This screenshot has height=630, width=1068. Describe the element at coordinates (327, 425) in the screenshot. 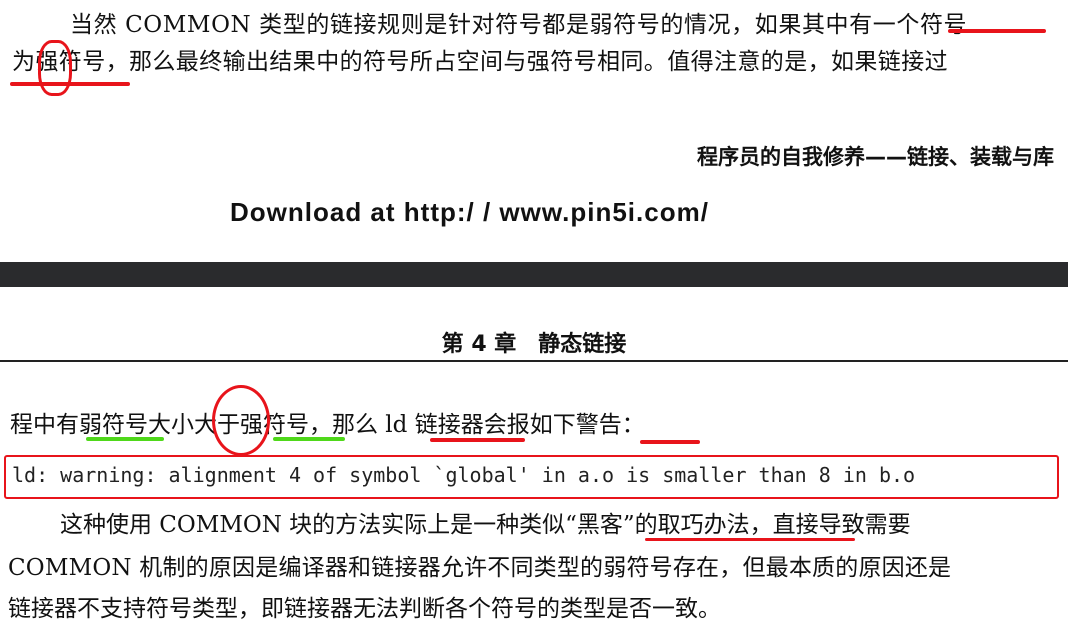

I see `text-line: 程中有弱符号大小大于强符号，那么 ld 链接器会报如下警告：` at that location.